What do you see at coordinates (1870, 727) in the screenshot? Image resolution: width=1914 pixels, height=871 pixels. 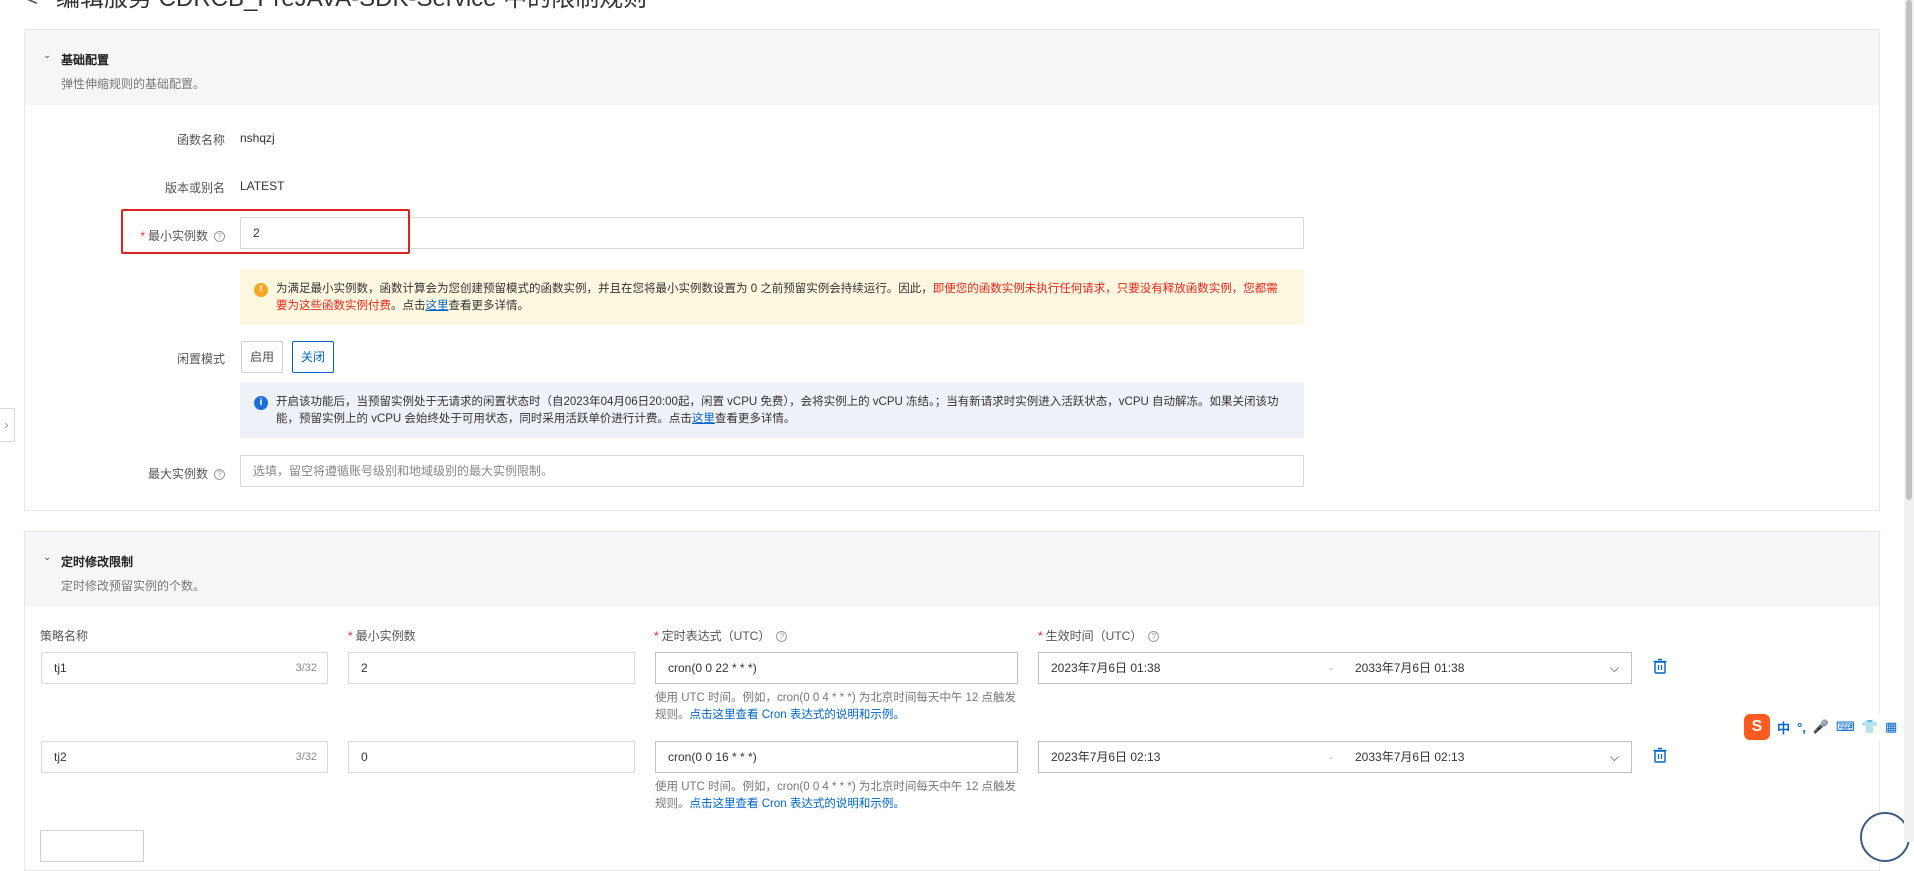 I see `shirt-icon: 👕` at bounding box center [1870, 727].